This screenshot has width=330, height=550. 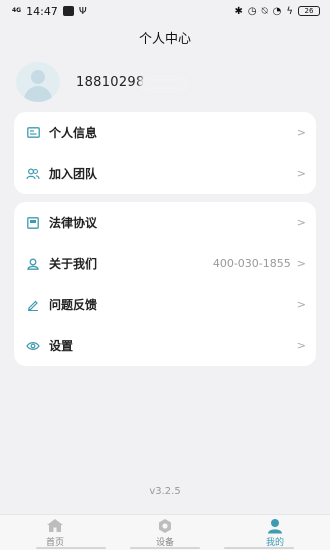 I want to click on menu-item-join-team: 加入团队 >, so click(x=165, y=173).